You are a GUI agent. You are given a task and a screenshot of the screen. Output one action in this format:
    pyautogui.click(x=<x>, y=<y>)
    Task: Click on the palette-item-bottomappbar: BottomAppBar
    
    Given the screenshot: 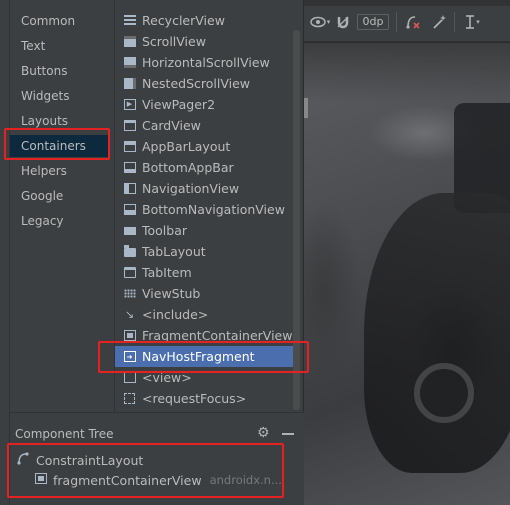 What is the action you would take?
    pyautogui.click(x=211, y=167)
    